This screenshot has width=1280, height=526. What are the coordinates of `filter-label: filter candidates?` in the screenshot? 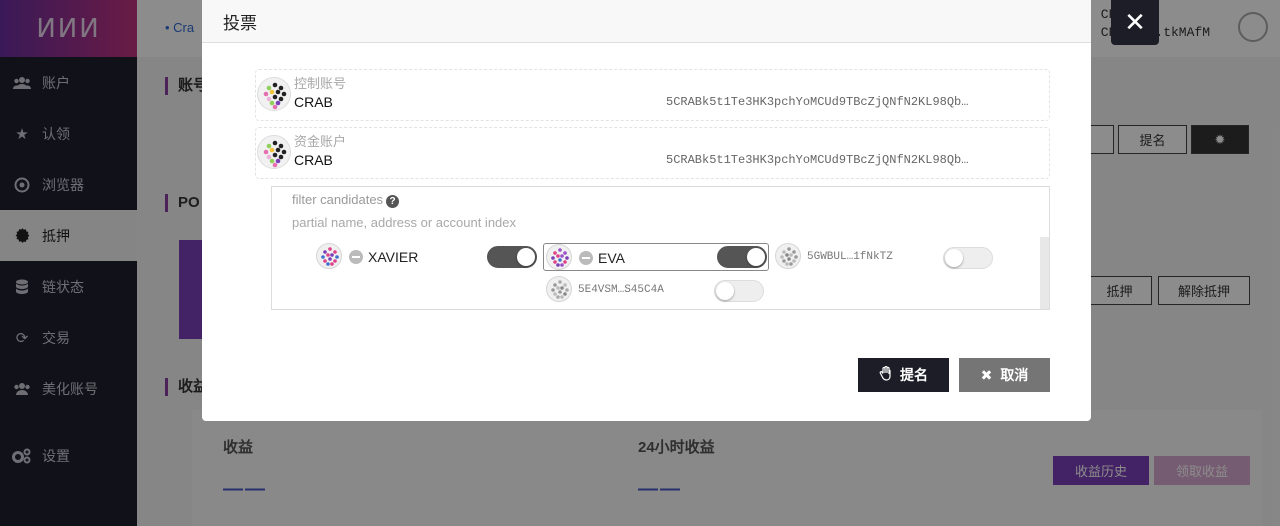 It's located at (346, 200).